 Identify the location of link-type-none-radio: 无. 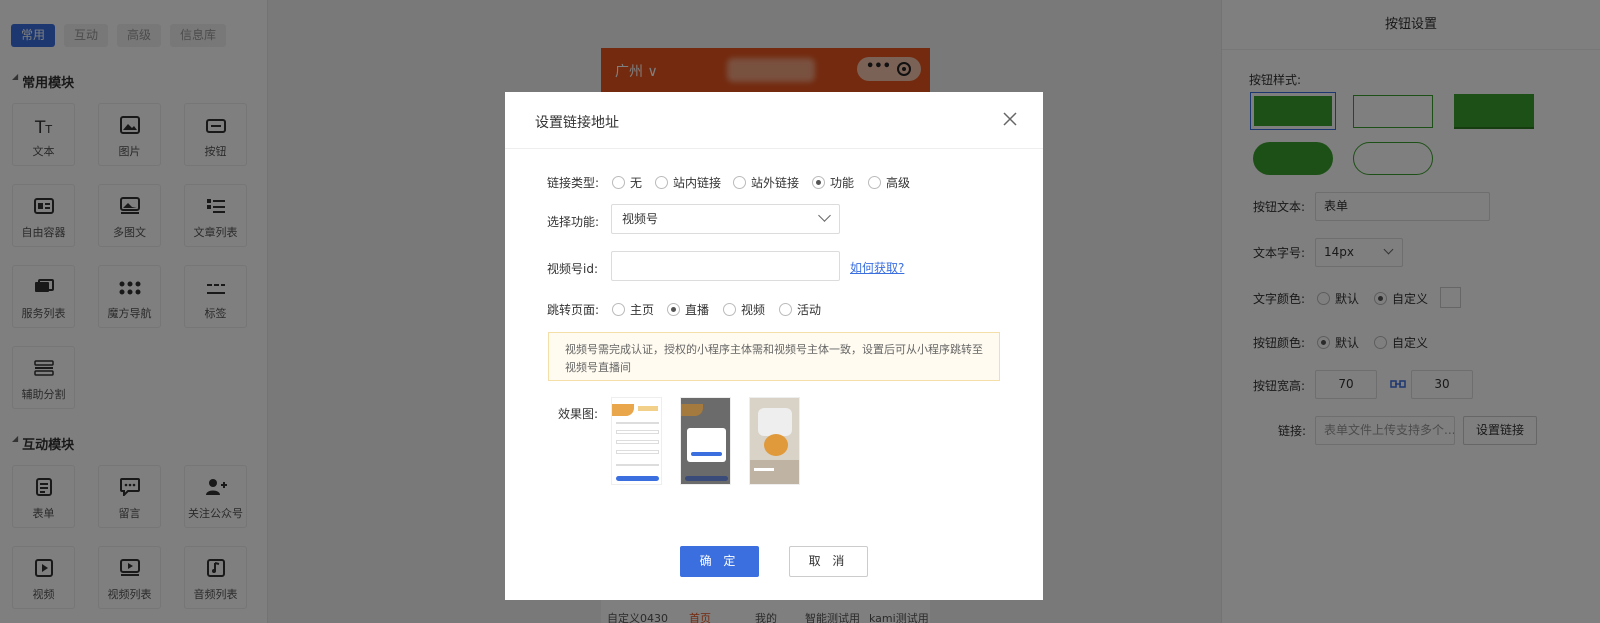
(627, 182).